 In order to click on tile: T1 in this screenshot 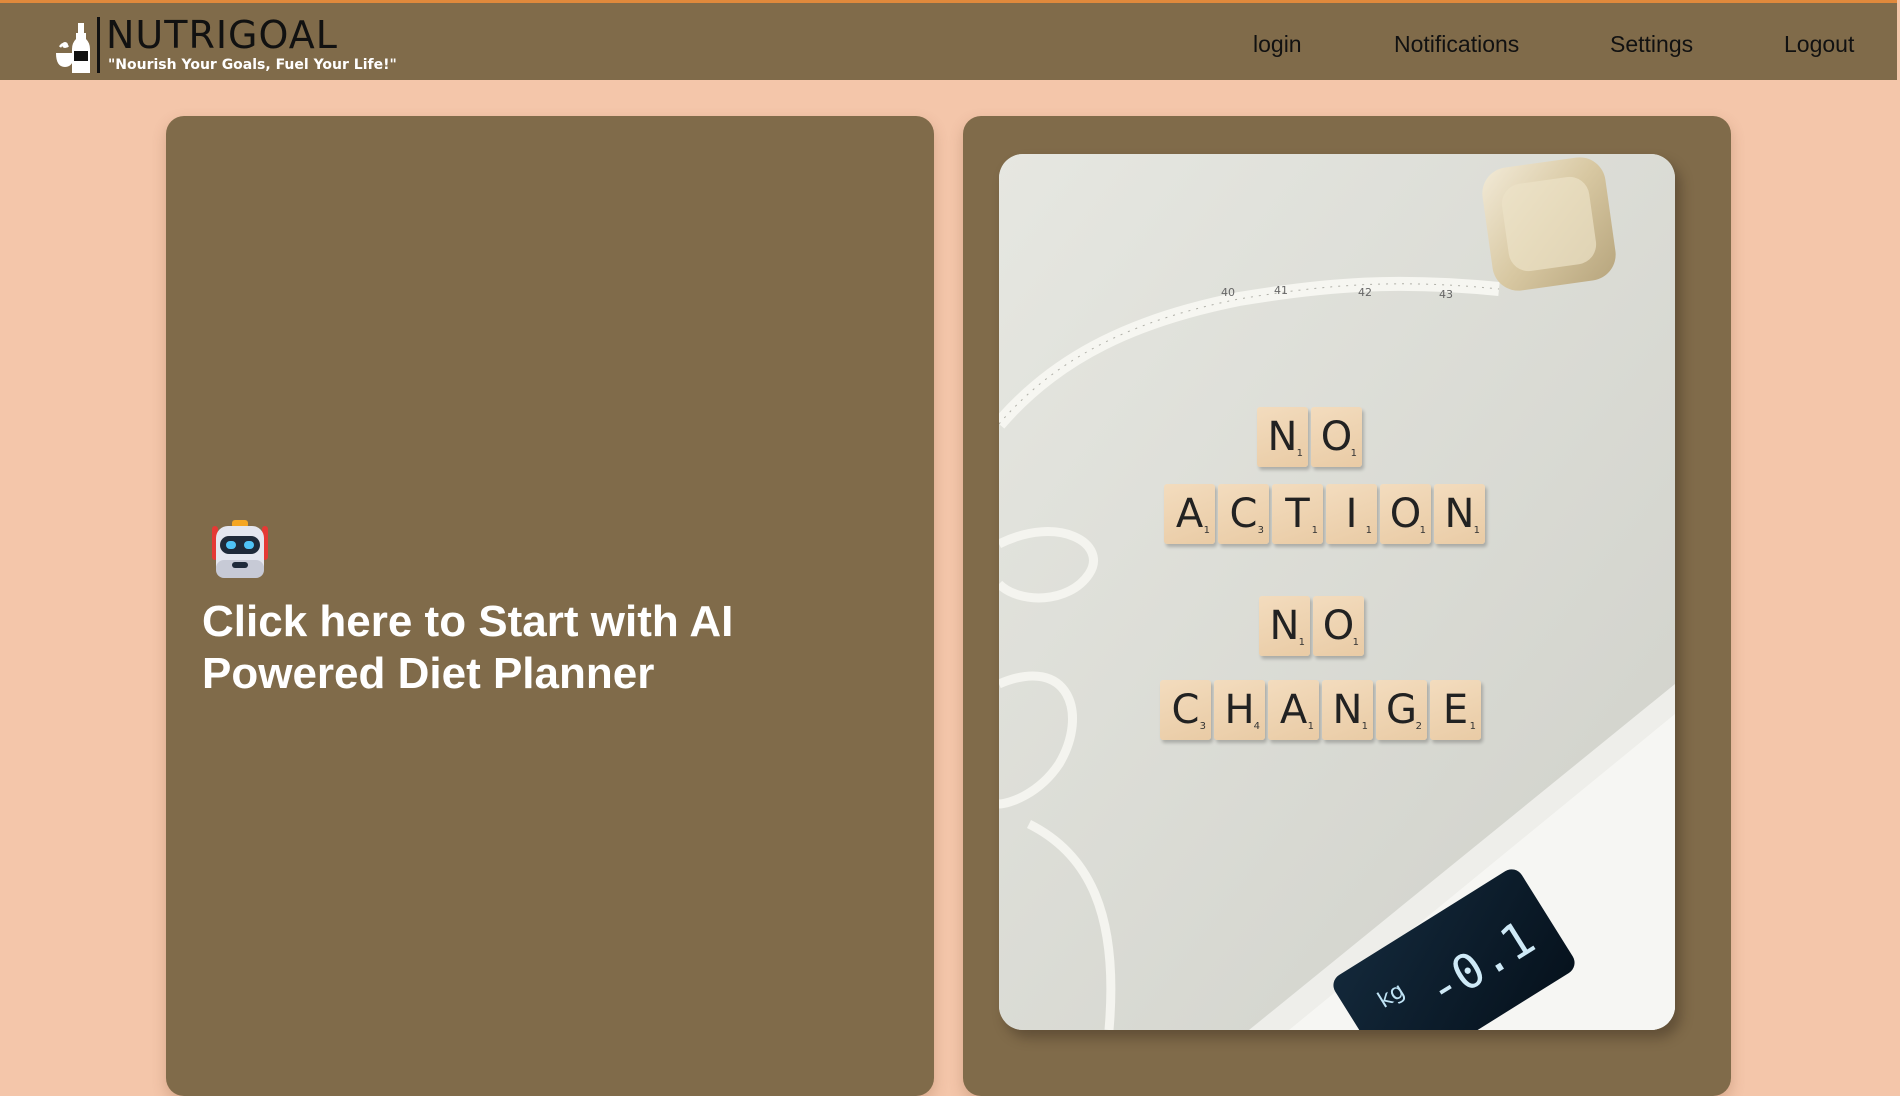, I will do `click(1297, 514)`.